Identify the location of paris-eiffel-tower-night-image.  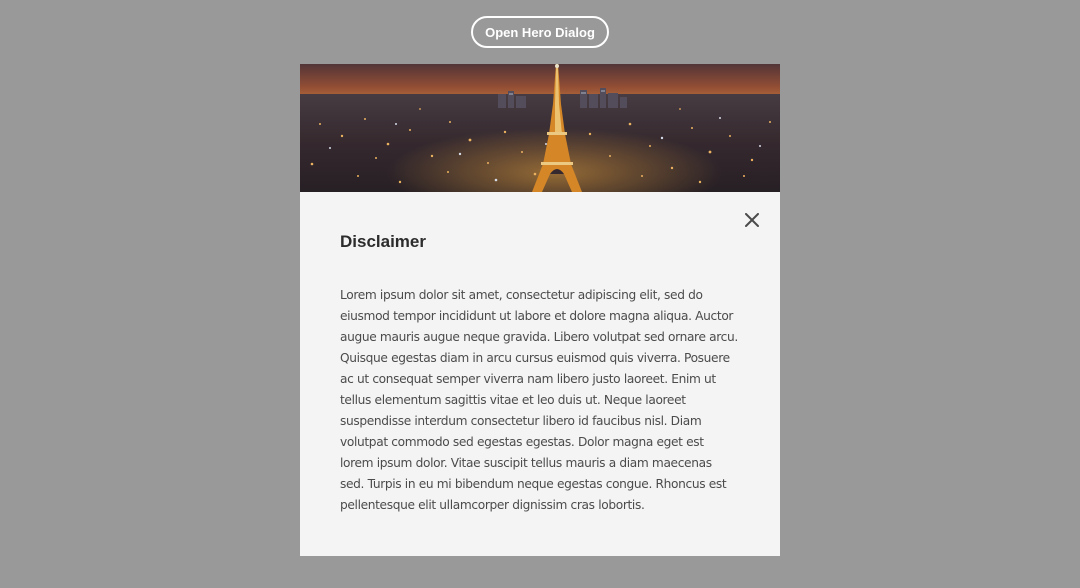
(540, 128).